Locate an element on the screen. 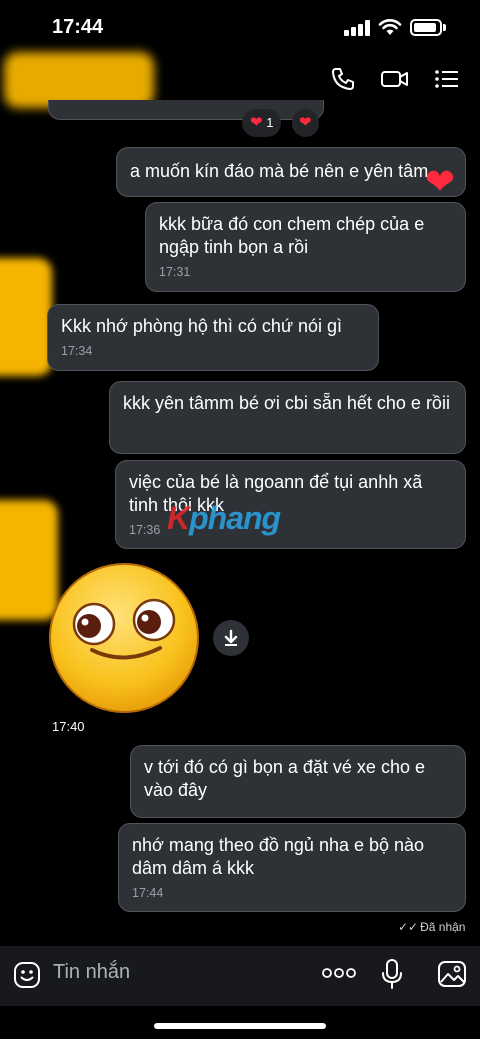 The image size is (480, 1039). wifi-icon is located at coordinates (390, 27).